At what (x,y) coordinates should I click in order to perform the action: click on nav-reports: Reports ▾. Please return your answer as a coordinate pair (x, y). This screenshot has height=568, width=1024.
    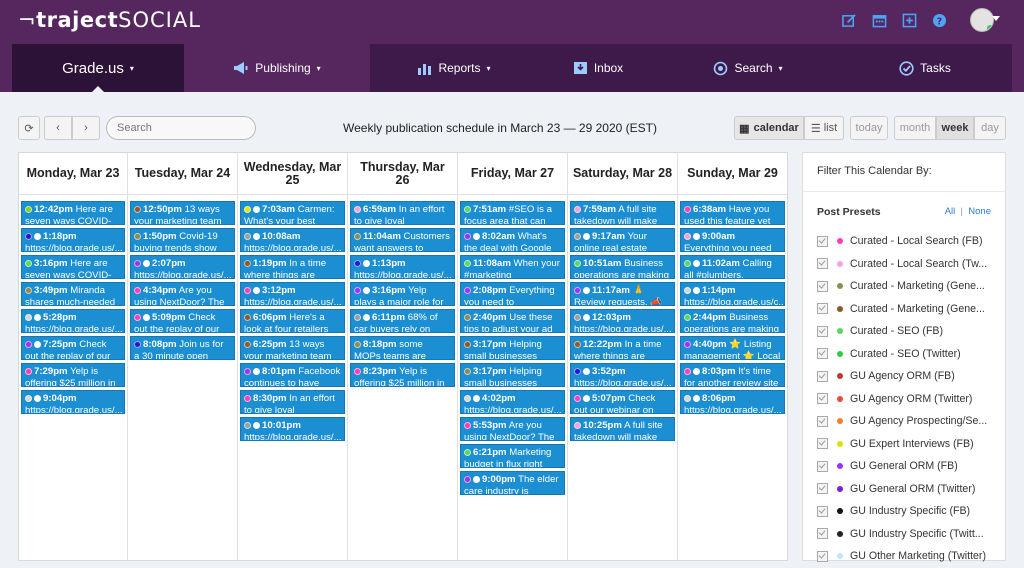
    Looking at the image, I should click on (454, 68).